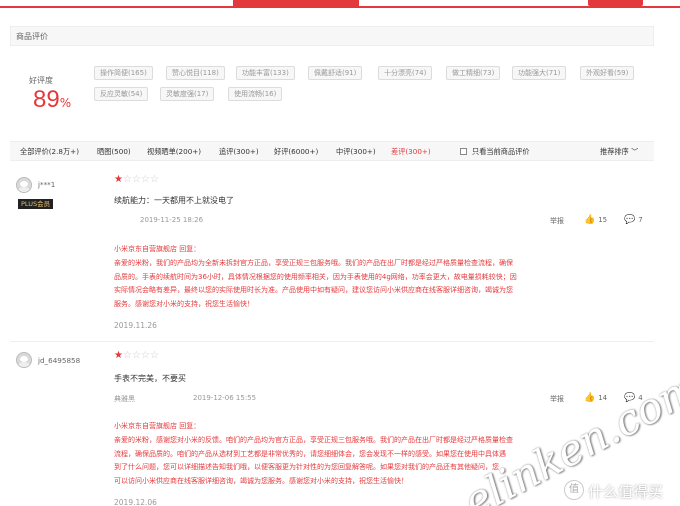 The height and width of the screenshot is (506, 680). Describe the element at coordinates (473, 73) in the screenshot. I see `review-tag: 做工精细(73)` at that location.